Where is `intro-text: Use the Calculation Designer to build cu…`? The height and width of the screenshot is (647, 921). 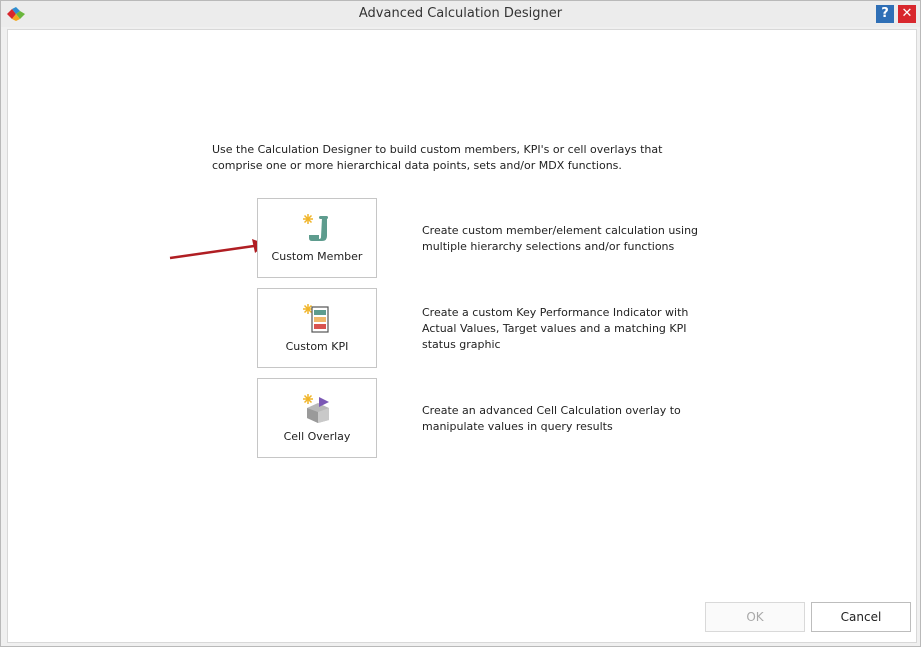 intro-text: Use the Calculation Designer to build cu… is located at coordinates (437, 157).